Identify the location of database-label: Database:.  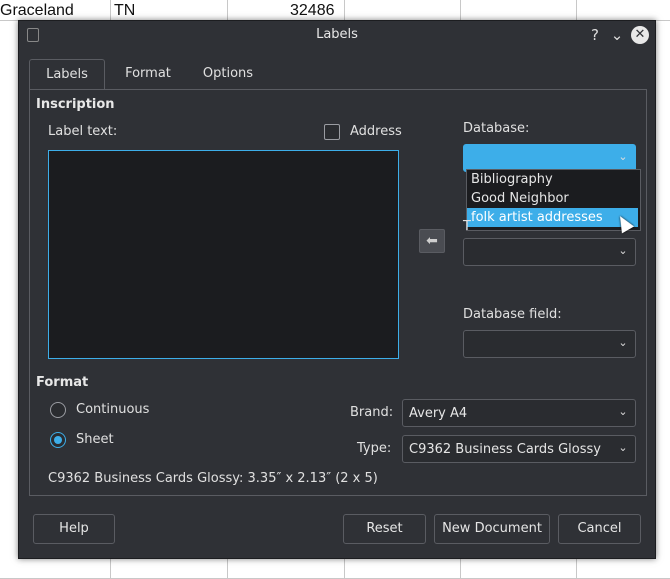
(496, 128).